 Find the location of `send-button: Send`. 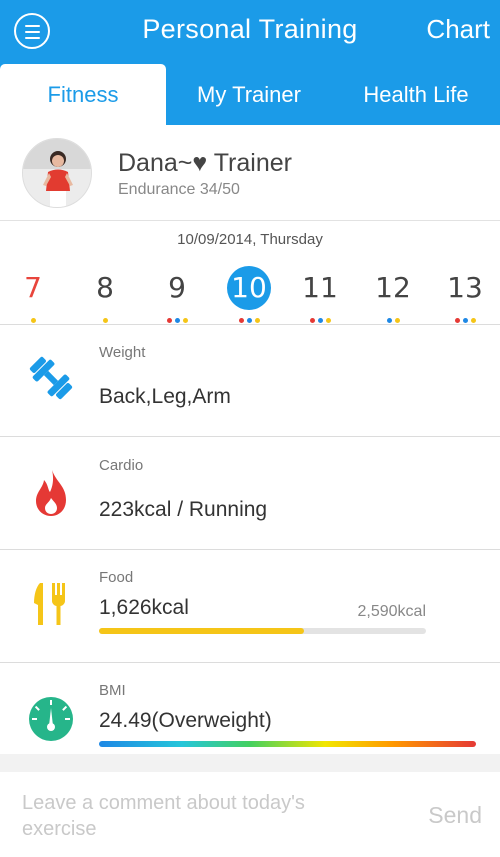

send-button: Send is located at coordinates (455, 815).